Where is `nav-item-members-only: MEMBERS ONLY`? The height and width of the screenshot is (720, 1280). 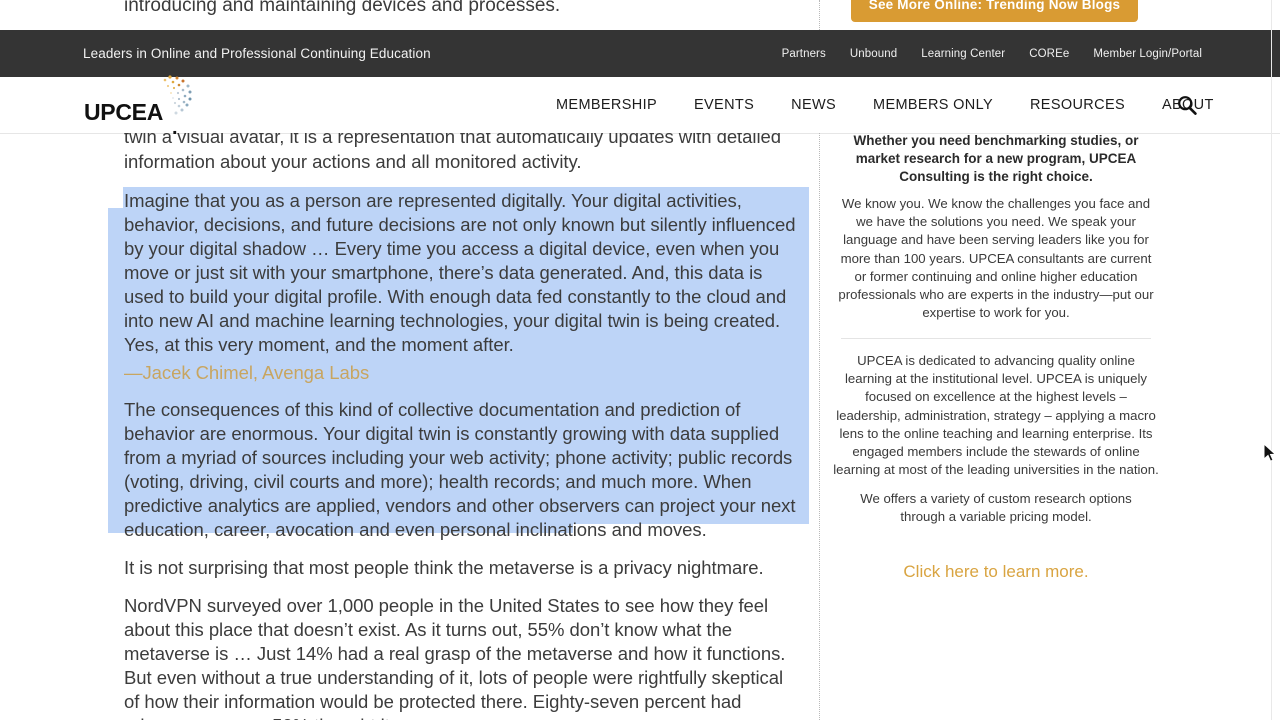 nav-item-members-only: MEMBERS ONLY is located at coordinates (933, 105).